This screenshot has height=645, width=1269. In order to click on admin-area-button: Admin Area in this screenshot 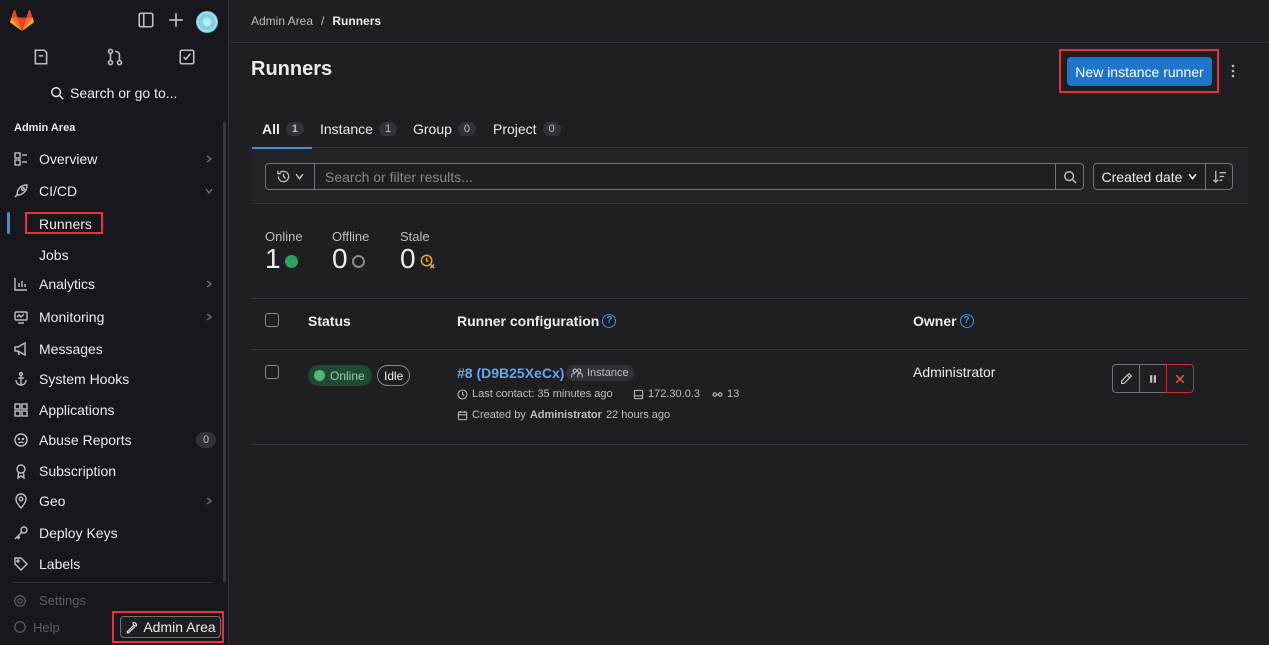, I will do `click(170, 627)`.